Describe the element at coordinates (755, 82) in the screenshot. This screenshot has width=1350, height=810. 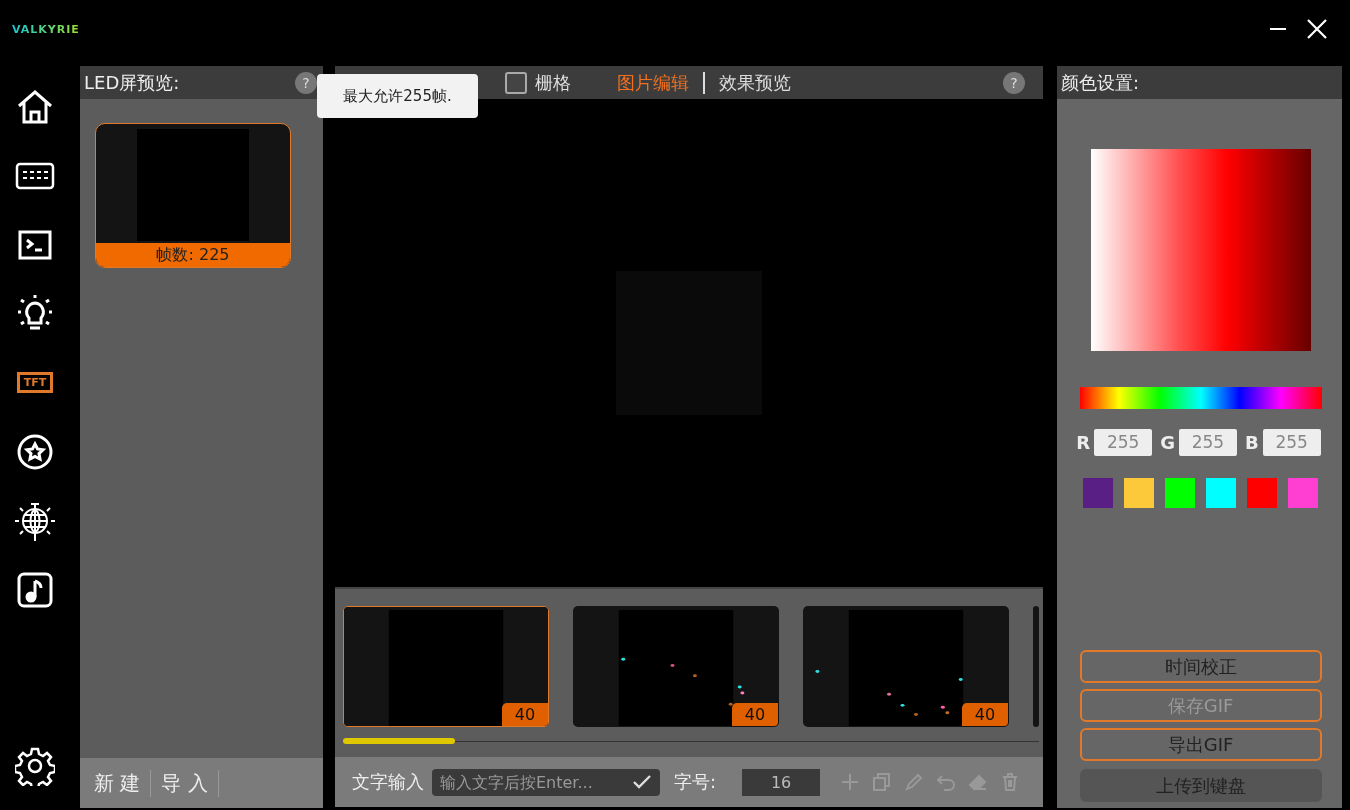
I see `tab: 效果预览` at that location.